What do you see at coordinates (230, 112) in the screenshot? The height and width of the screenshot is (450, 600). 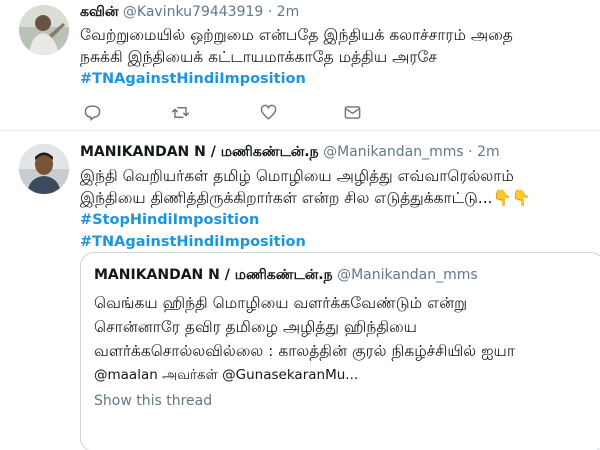 I see `tweet-actions` at bounding box center [230, 112].